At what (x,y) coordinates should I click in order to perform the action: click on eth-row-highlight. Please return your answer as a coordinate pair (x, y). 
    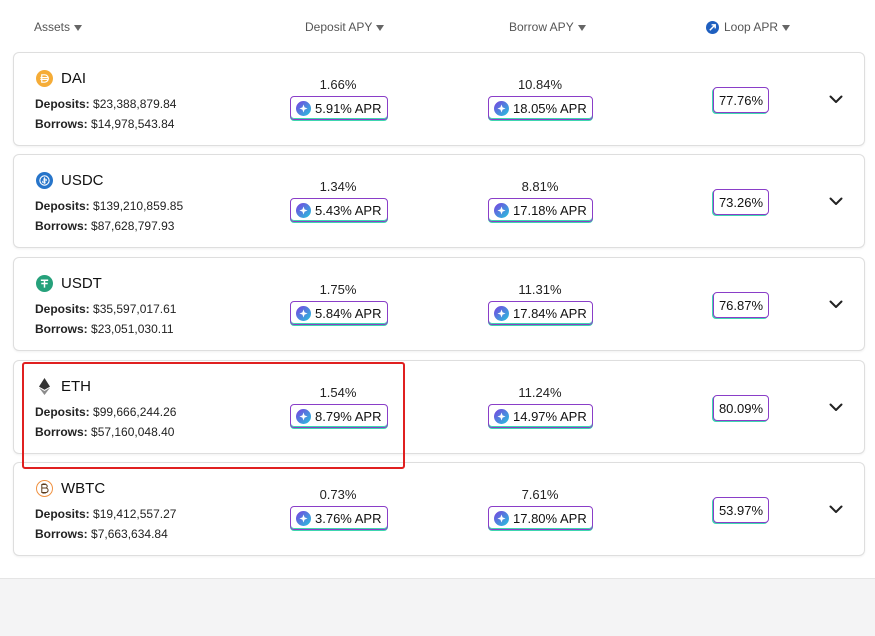
    Looking at the image, I should click on (213, 415).